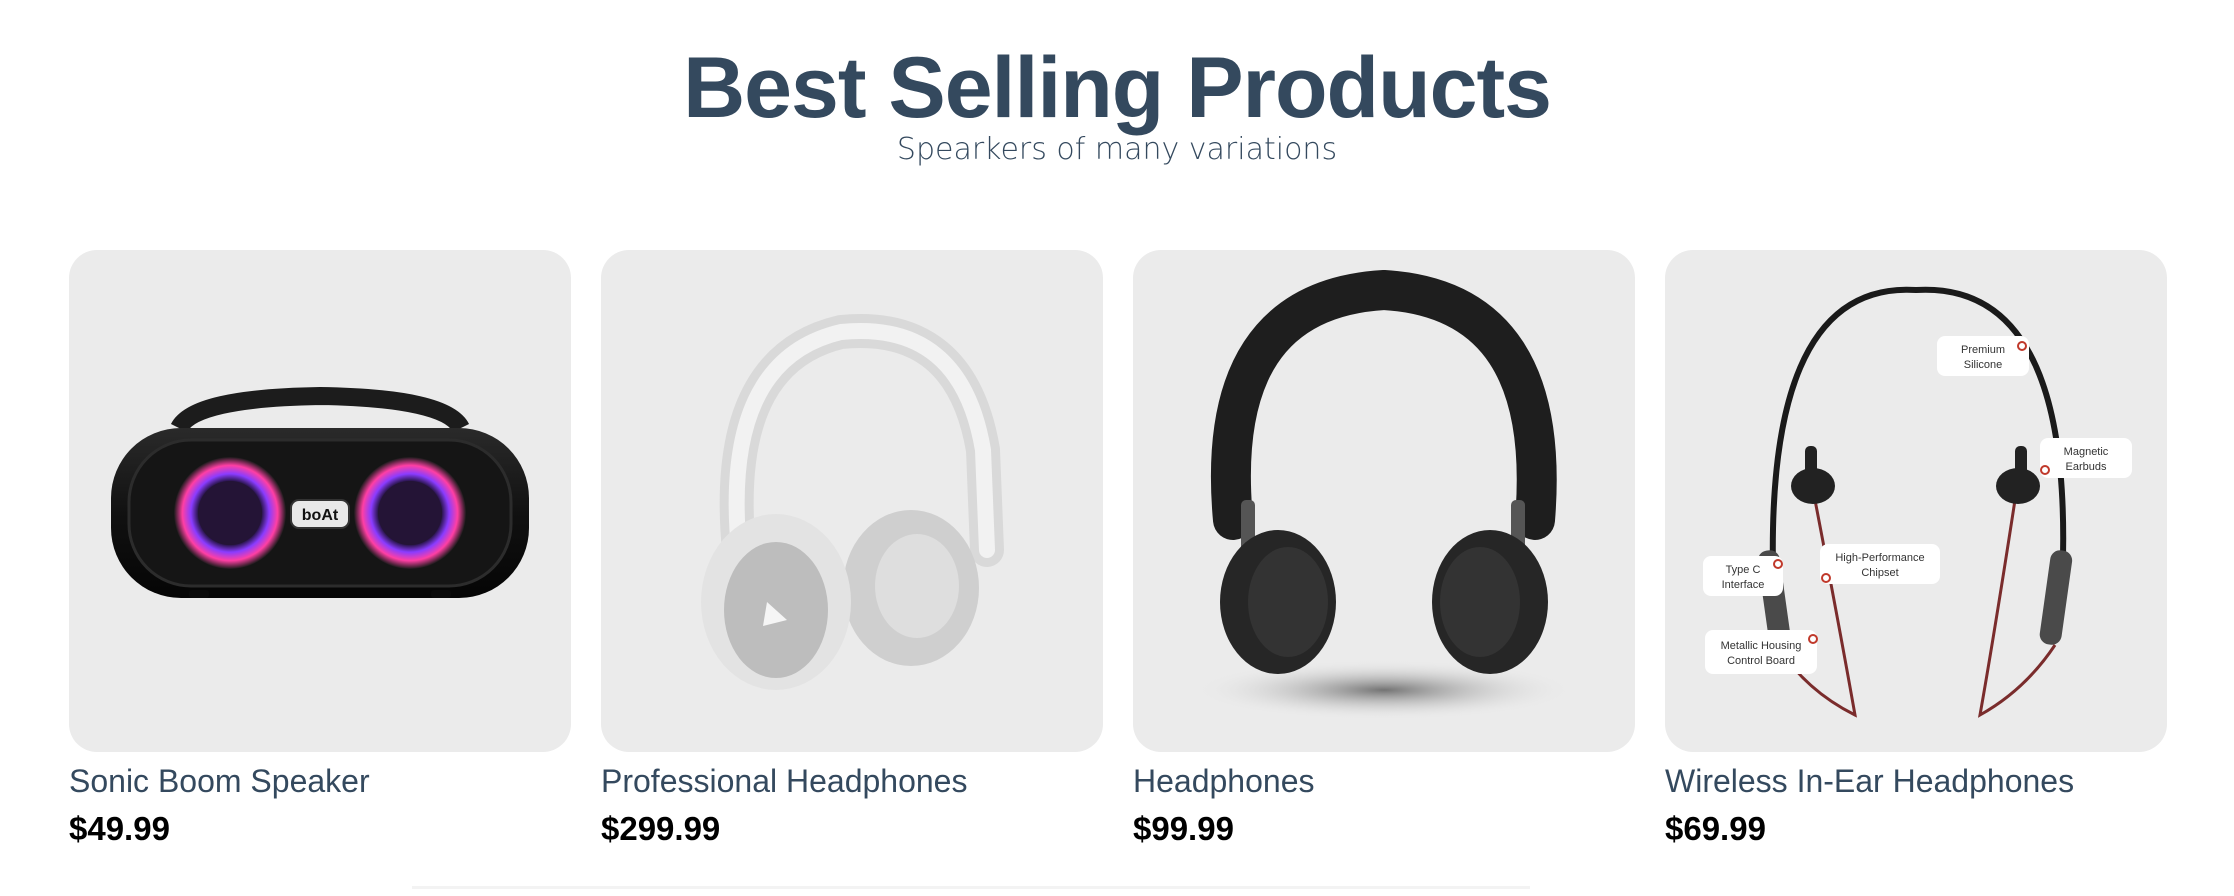 This screenshot has width=2234, height=896. I want to click on product-name: Professional Headphones, so click(852, 781).